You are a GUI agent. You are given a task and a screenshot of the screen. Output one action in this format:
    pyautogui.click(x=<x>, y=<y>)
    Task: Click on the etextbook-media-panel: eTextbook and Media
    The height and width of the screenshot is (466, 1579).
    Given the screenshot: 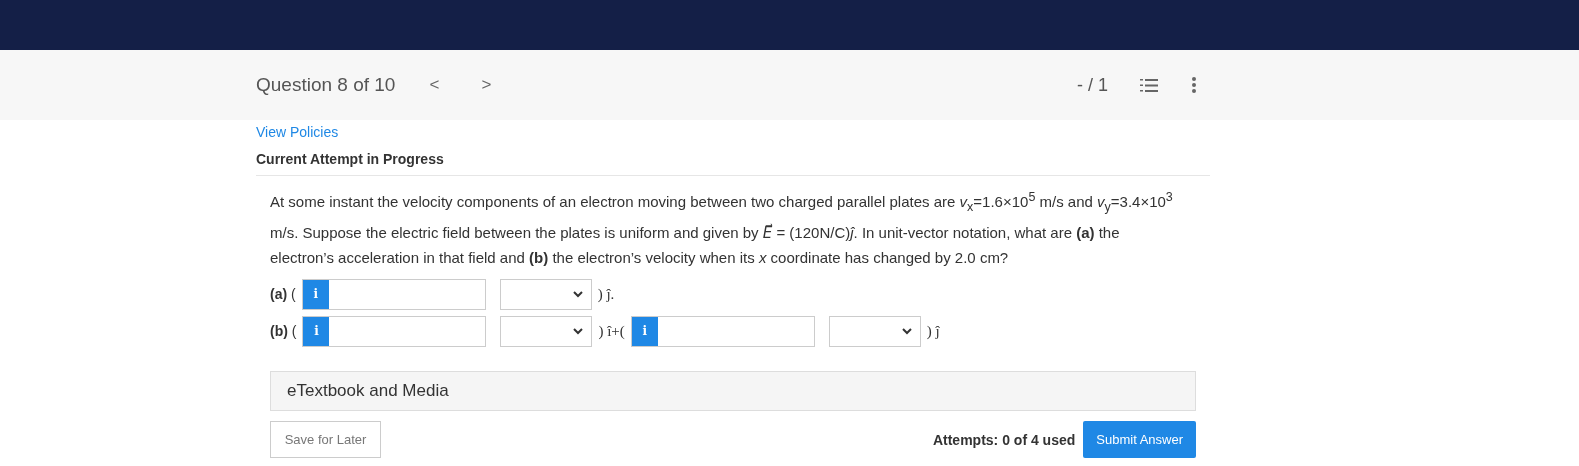 What is the action you would take?
    pyautogui.click(x=733, y=391)
    